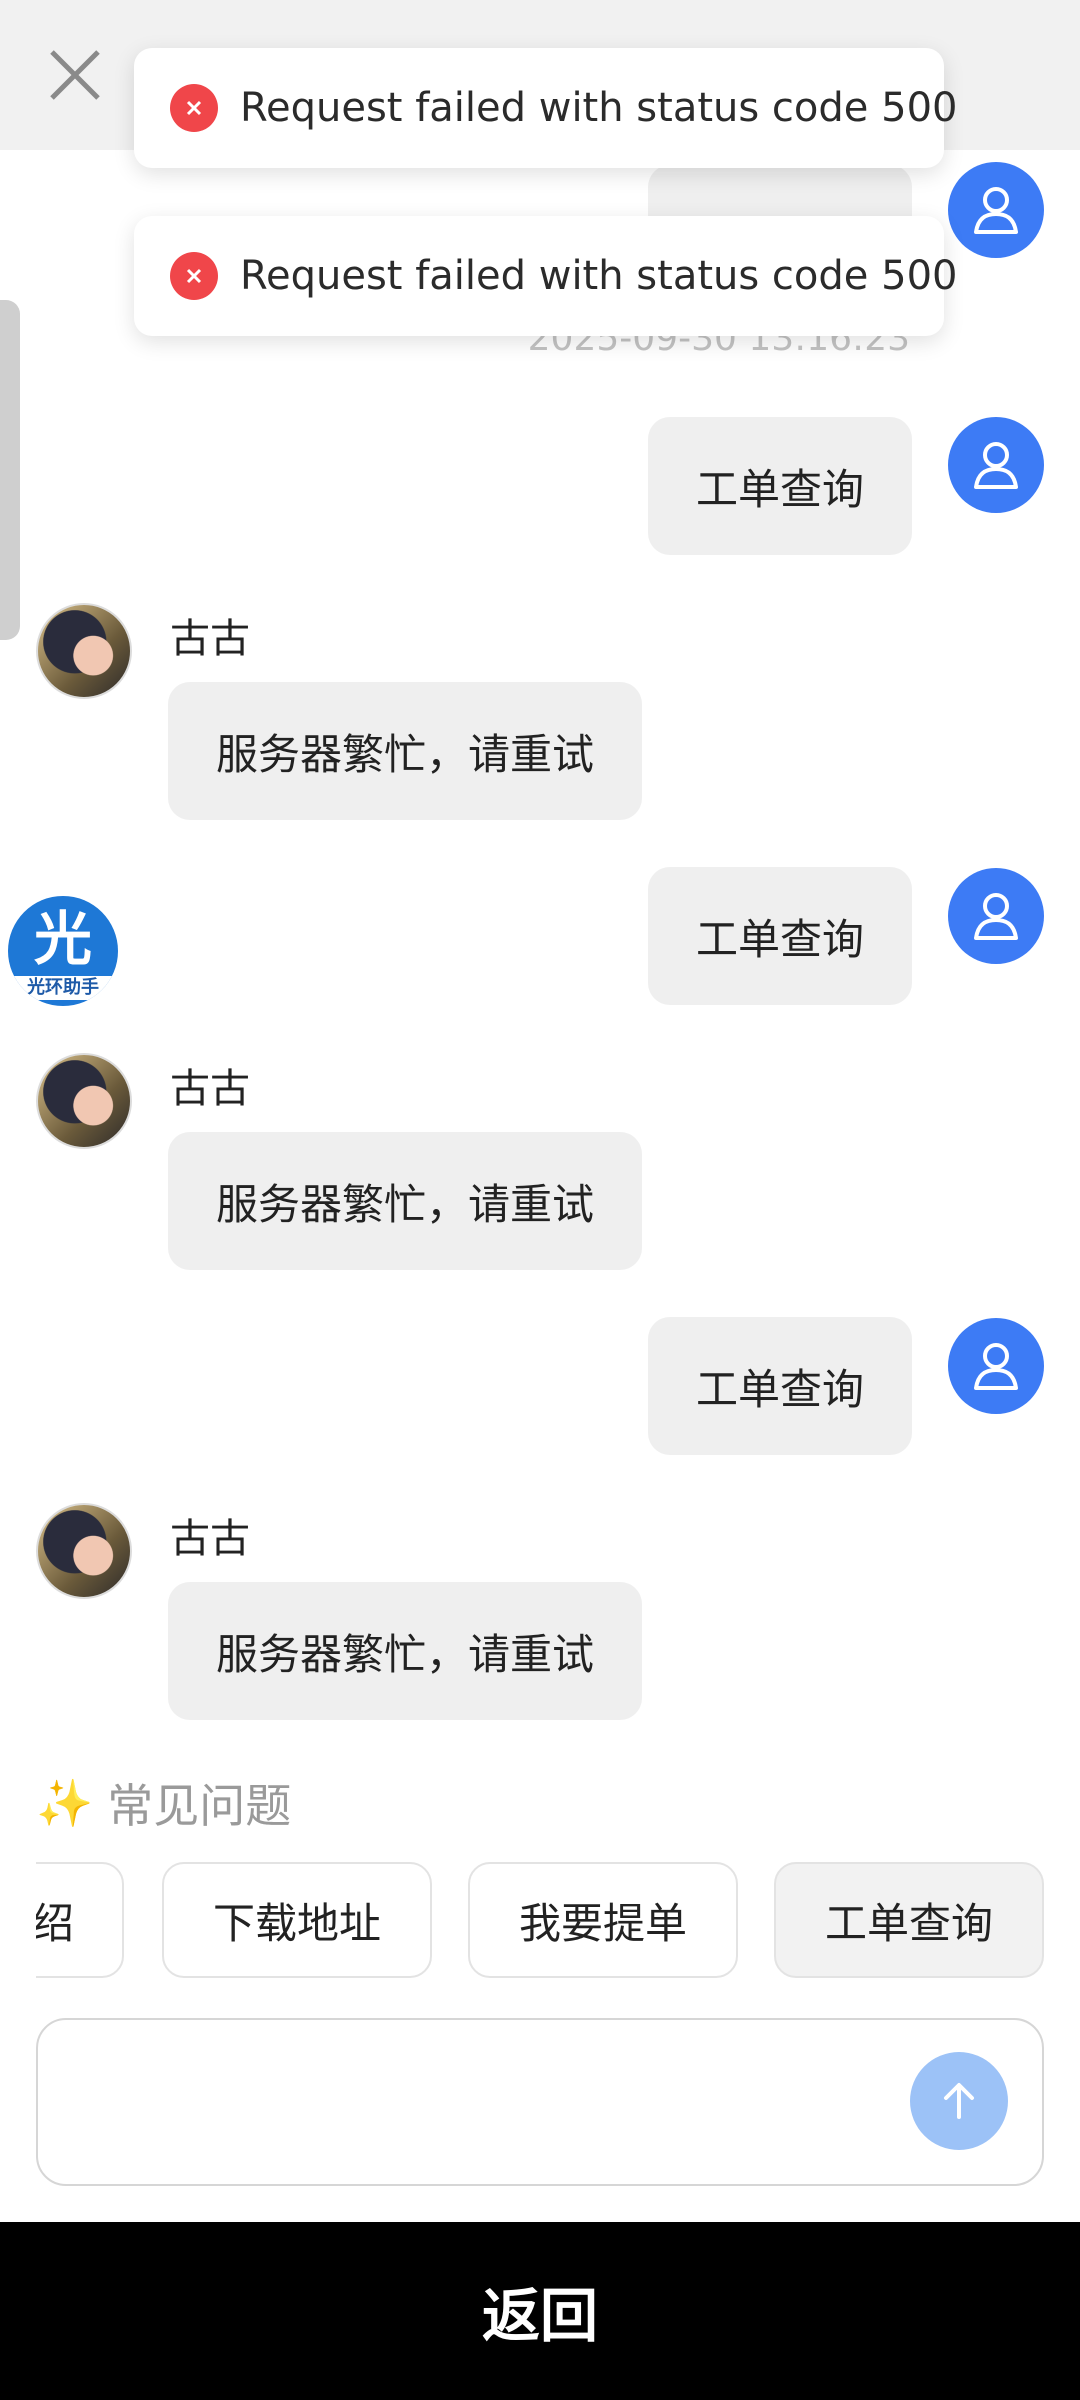  I want to click on faq-section-title: ✨ 常见问题, so click(163, 1803).